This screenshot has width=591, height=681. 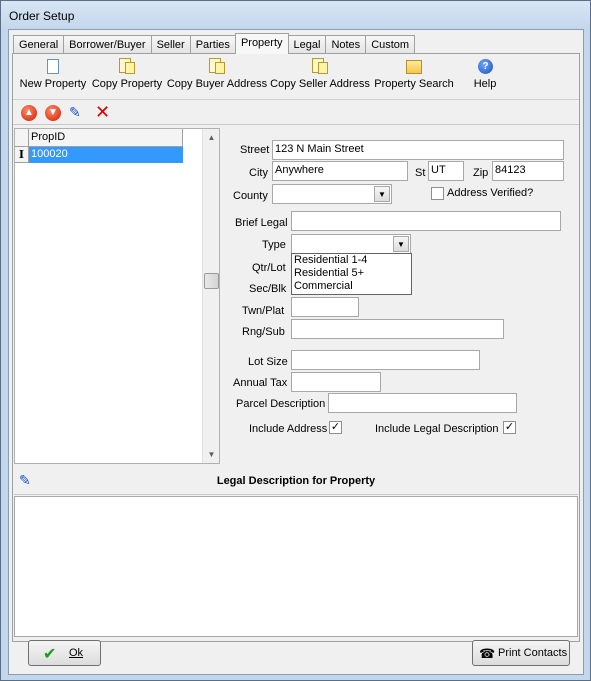 I want to click on type-option: Residential 5+, so click(x=351, y=273).